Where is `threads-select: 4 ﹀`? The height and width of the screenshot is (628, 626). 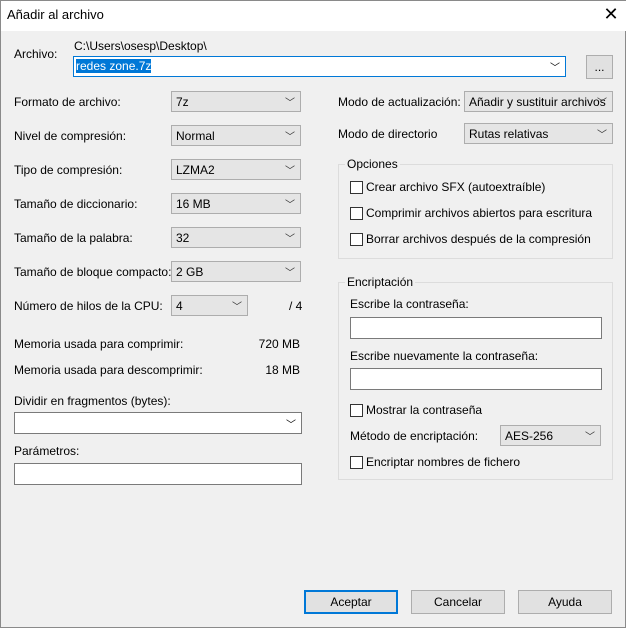 threads-select: 4 ﹀ is located at coordinates (209, 305).